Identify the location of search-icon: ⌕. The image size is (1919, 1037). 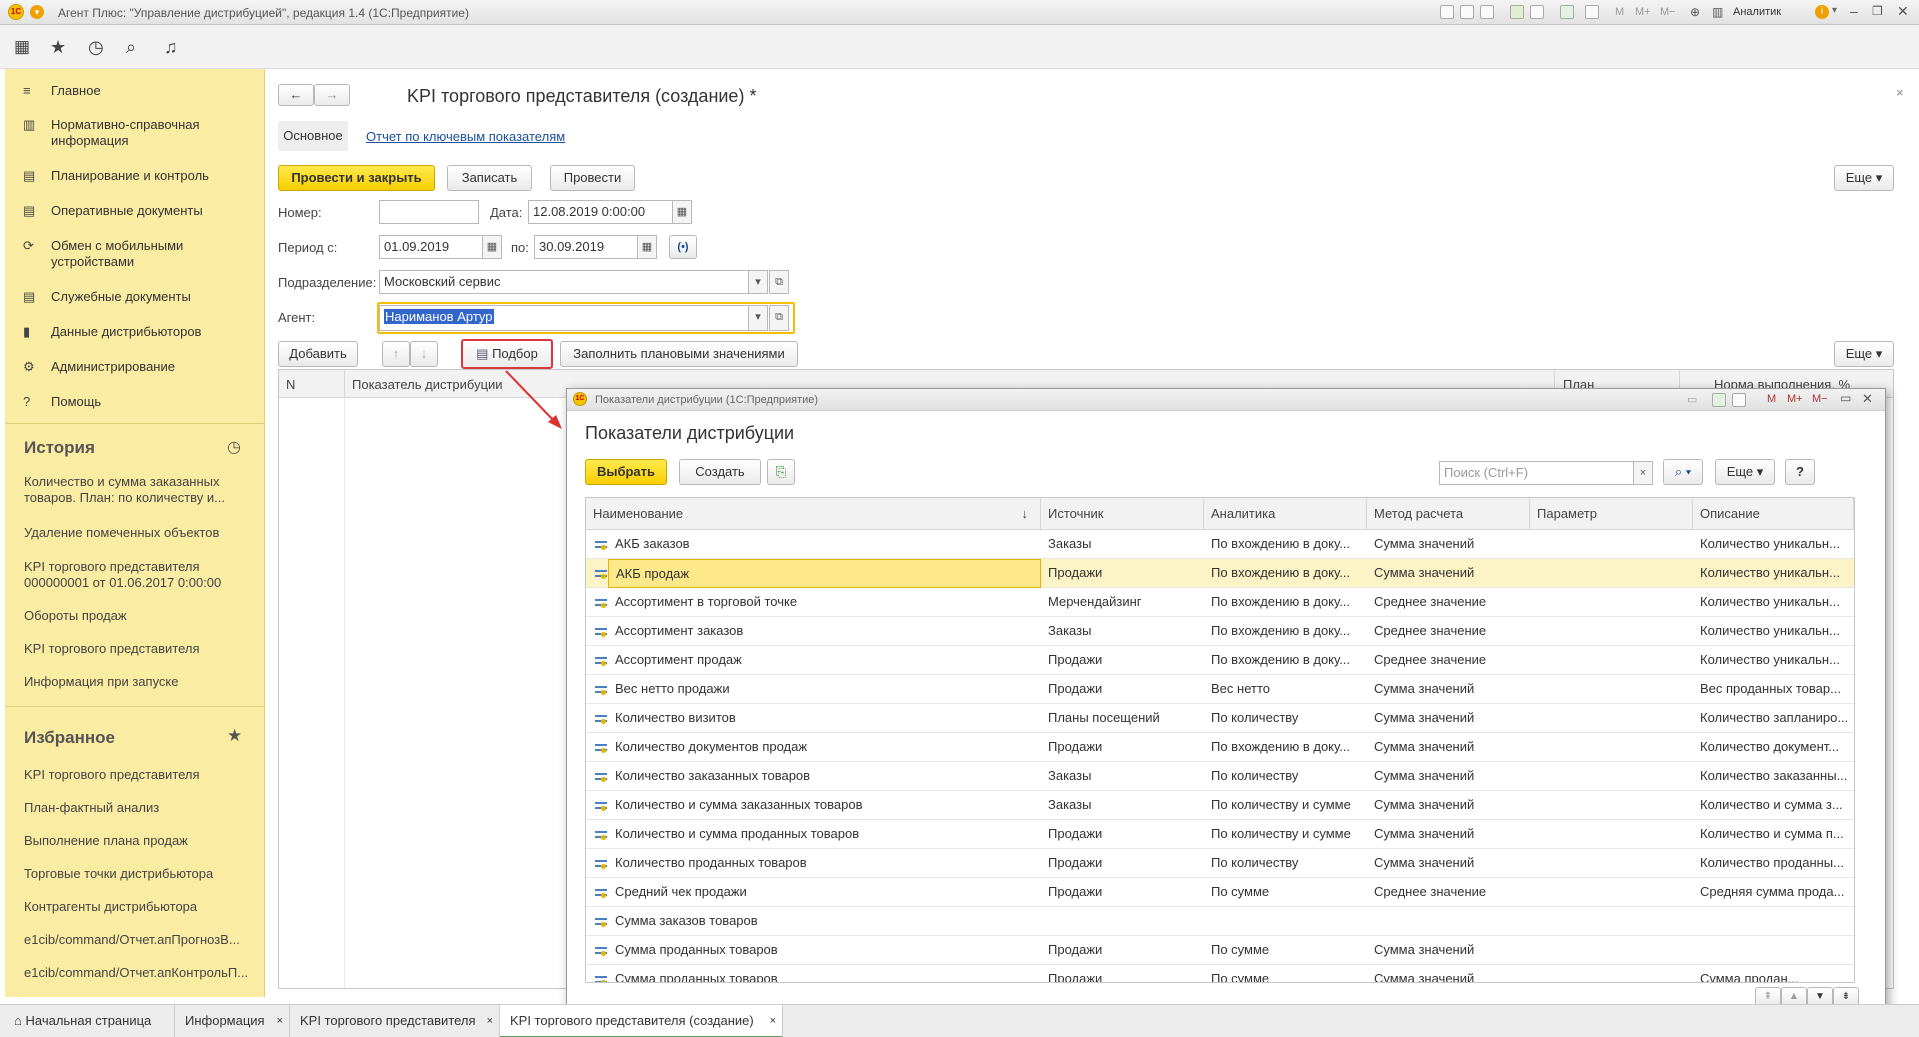
(131, 47).